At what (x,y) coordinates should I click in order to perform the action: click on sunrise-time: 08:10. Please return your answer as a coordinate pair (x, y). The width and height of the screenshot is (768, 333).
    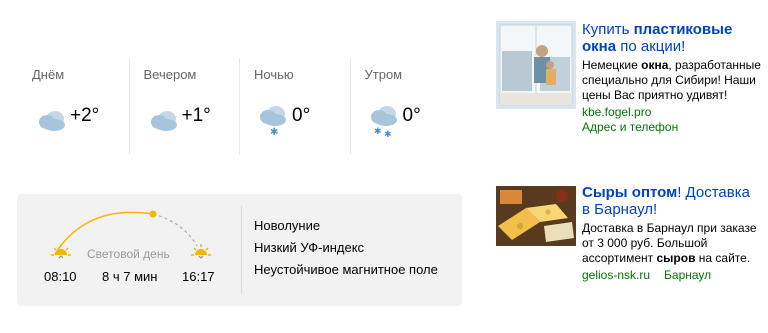
    Looking at the image, I should click on (60, 276).